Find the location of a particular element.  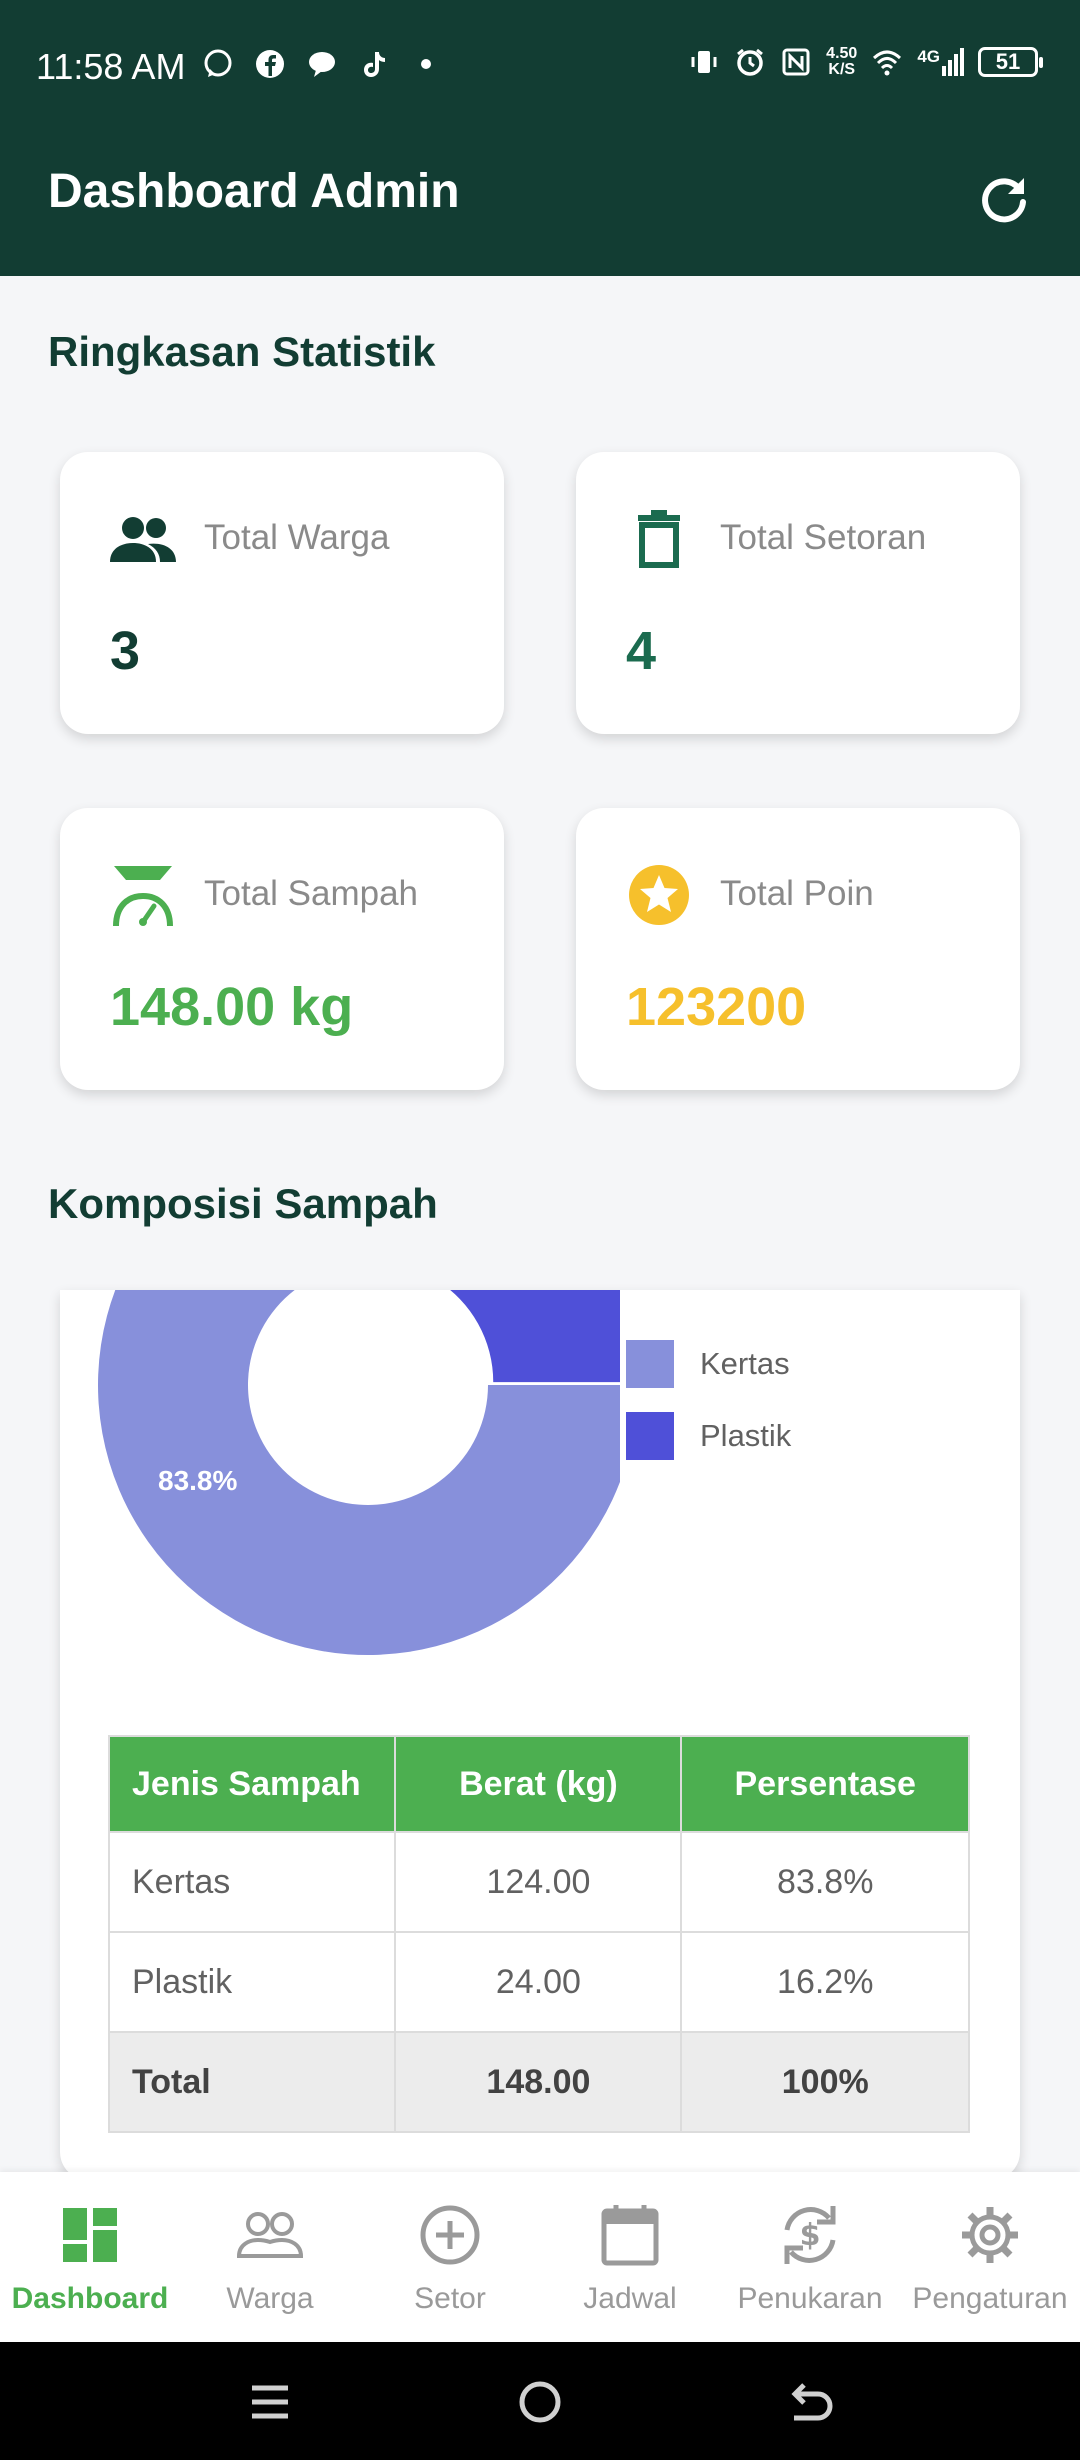

table-cell: 83.8% is located at coordinates (825, 1882).